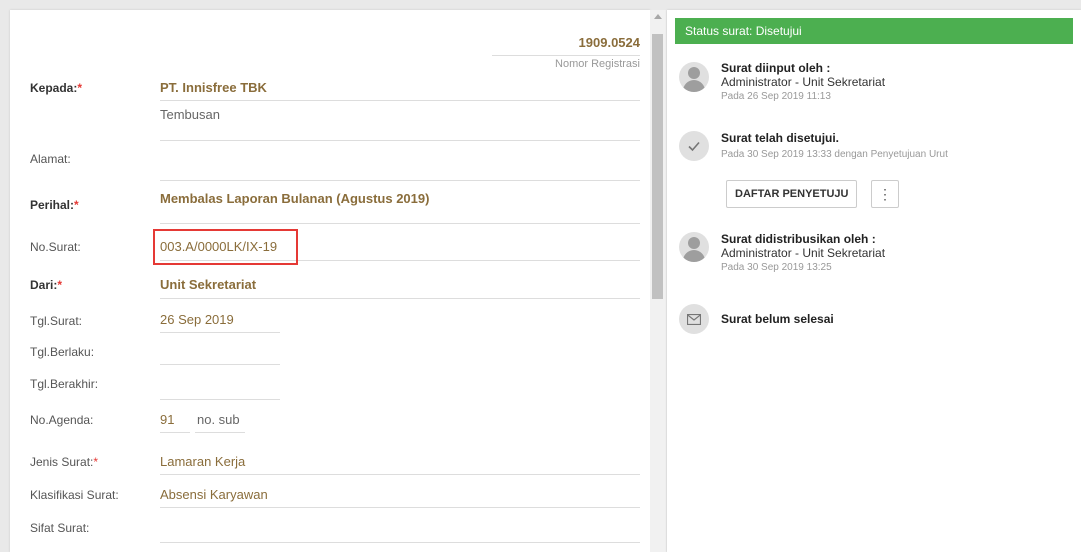 The image size is (1081, 552). What do you see at coordinates (167, 419) in the screenshot?
I see `noagenda-field: 91` at bounding box center [167, 419].